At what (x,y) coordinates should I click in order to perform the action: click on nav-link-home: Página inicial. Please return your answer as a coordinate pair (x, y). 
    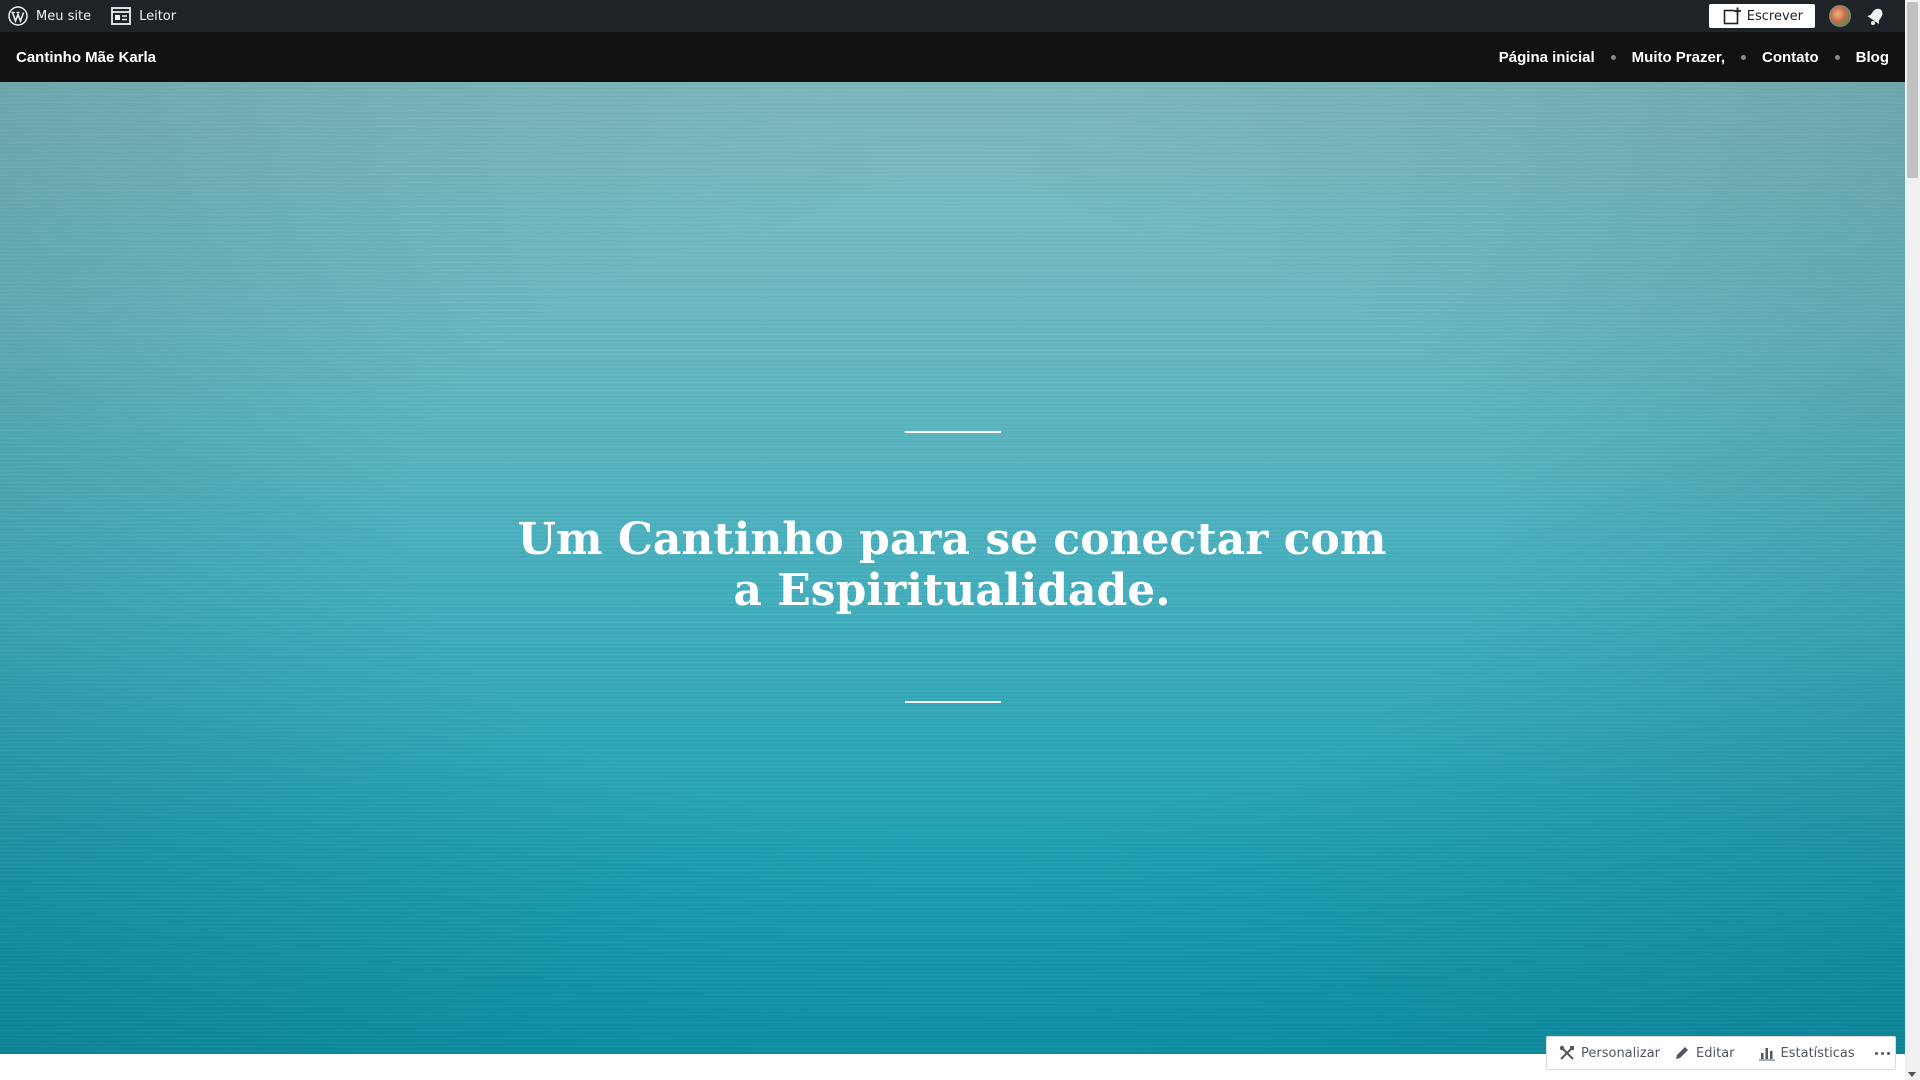
    Looking at the image, I should click on (1547, 57).